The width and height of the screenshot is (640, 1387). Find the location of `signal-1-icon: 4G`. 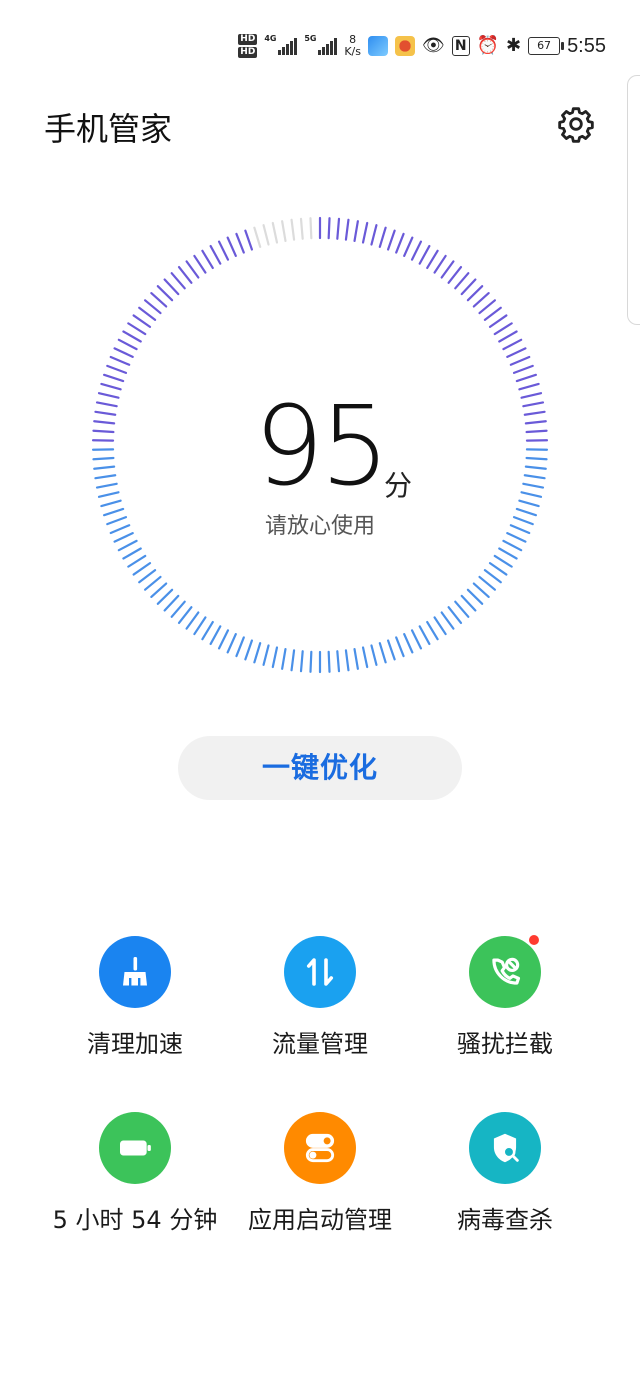

signal-1-icon: 4G is located at coordinates (281, 44).